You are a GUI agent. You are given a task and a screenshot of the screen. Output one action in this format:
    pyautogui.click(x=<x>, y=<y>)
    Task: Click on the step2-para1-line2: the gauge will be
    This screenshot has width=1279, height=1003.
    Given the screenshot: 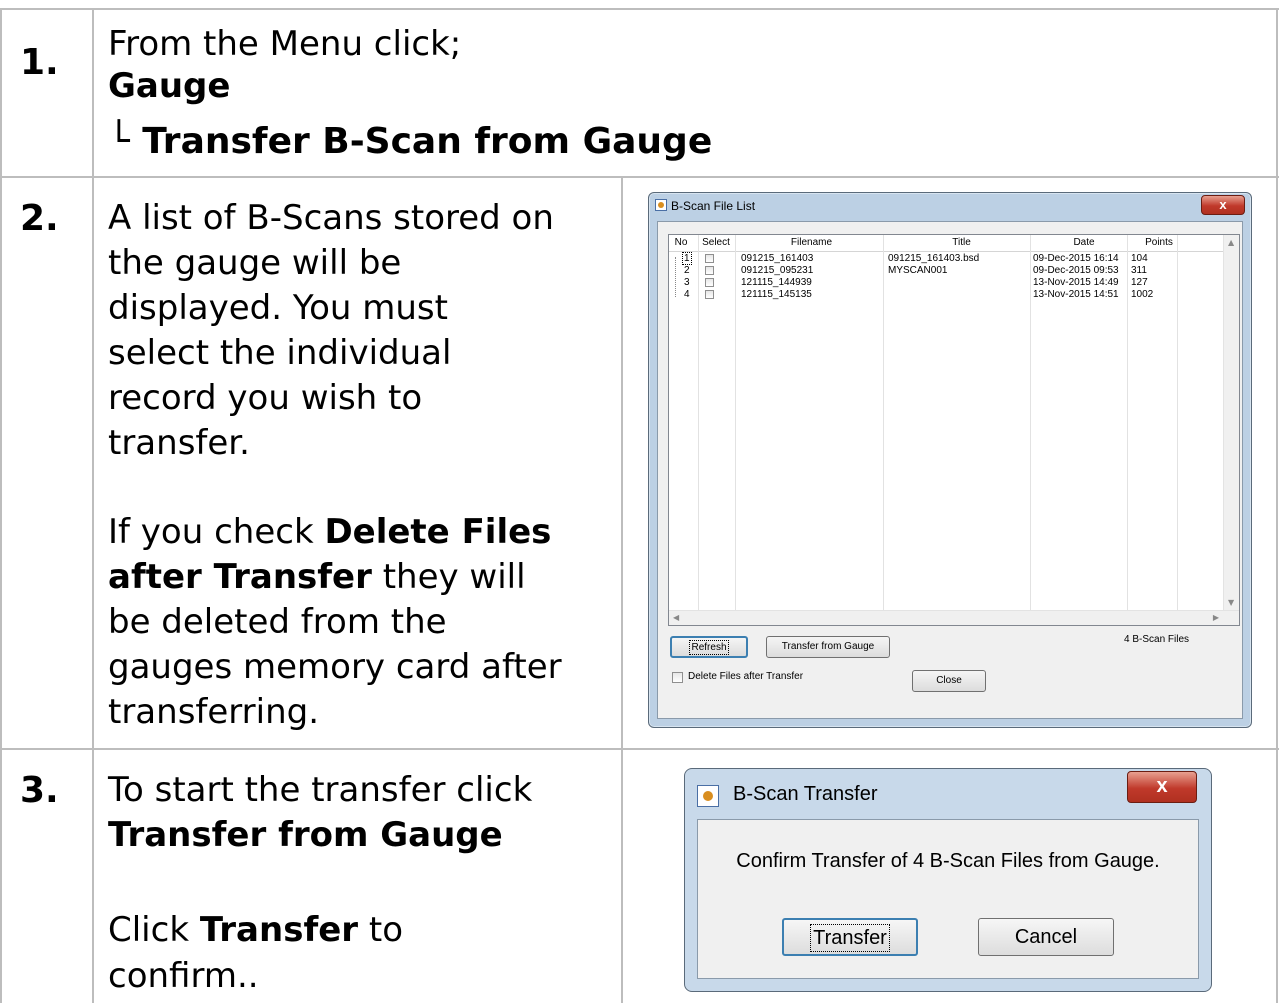 What is the action you would take?
    pyautogui.click(x=255, y=263)
    